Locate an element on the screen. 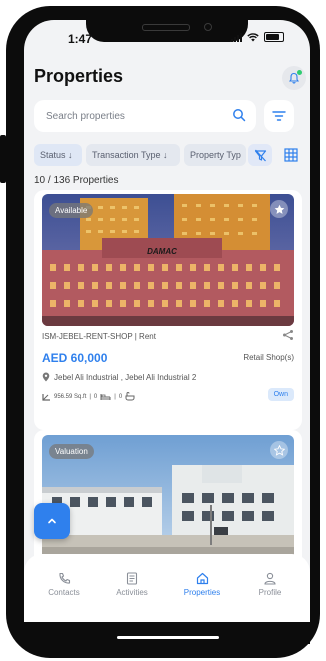 Image resolution: width=326 pixels, height=661 pixels. property-category: Retail Shop(s) is located at coordinates (268, 357).